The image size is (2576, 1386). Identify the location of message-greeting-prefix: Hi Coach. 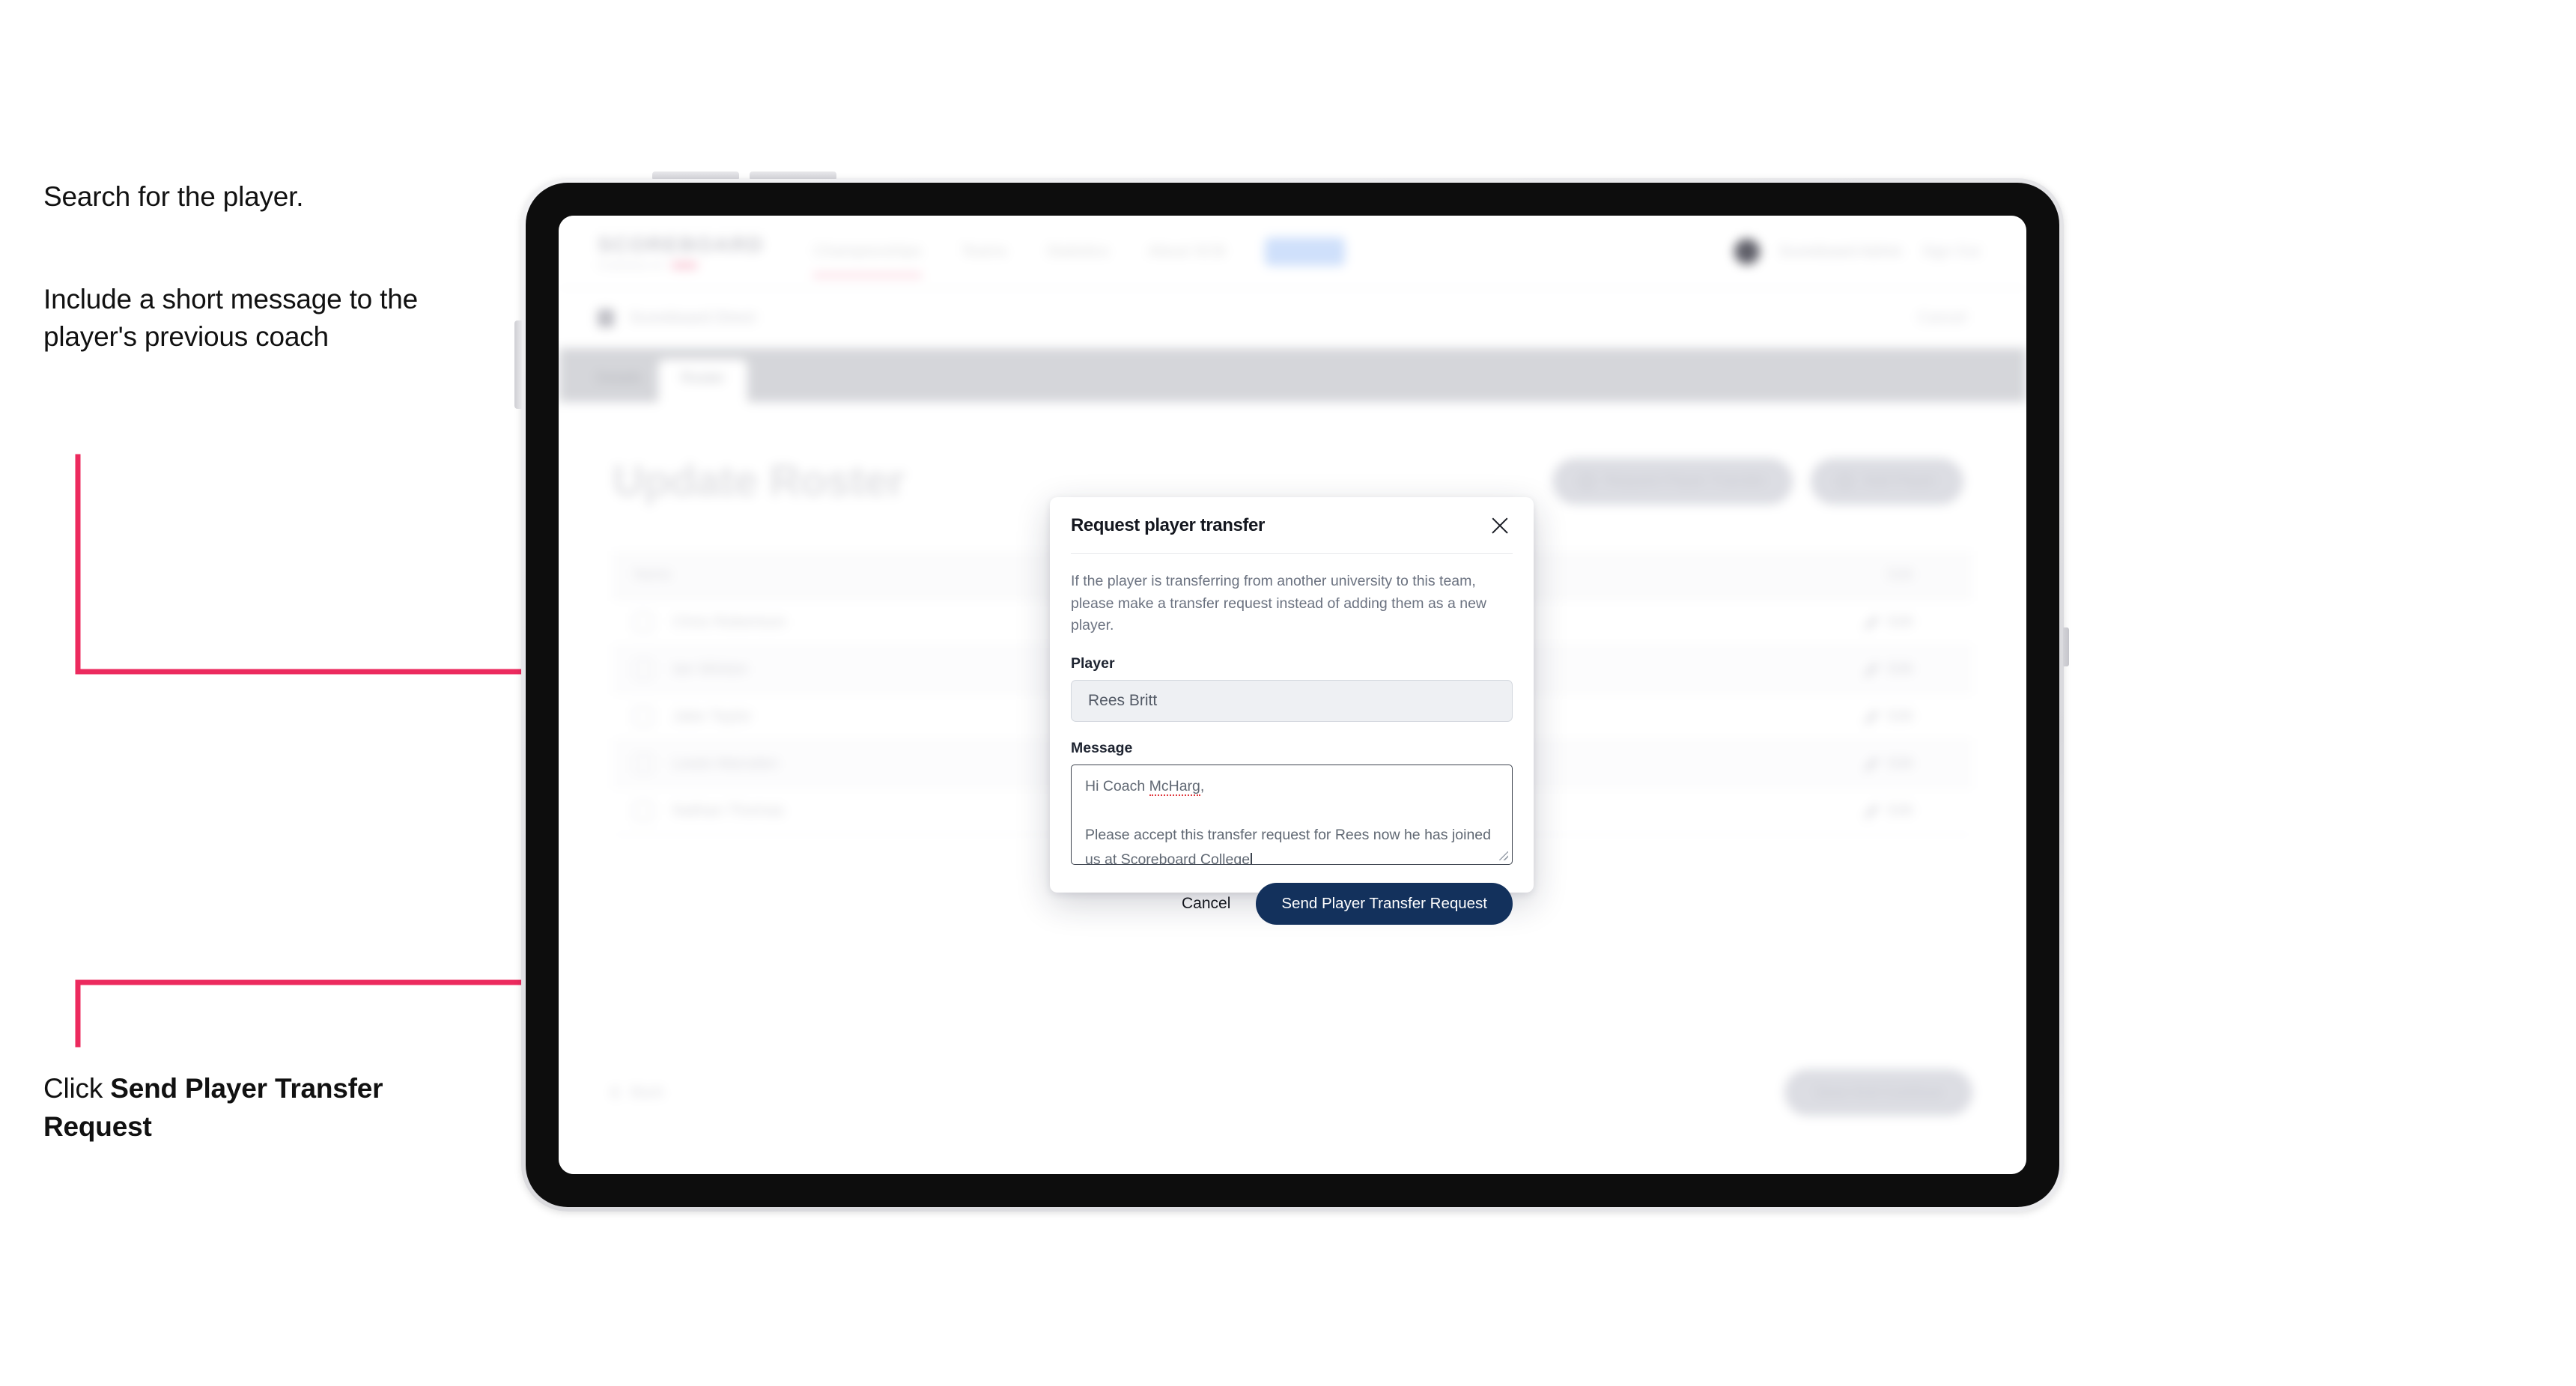
(1117, 785).